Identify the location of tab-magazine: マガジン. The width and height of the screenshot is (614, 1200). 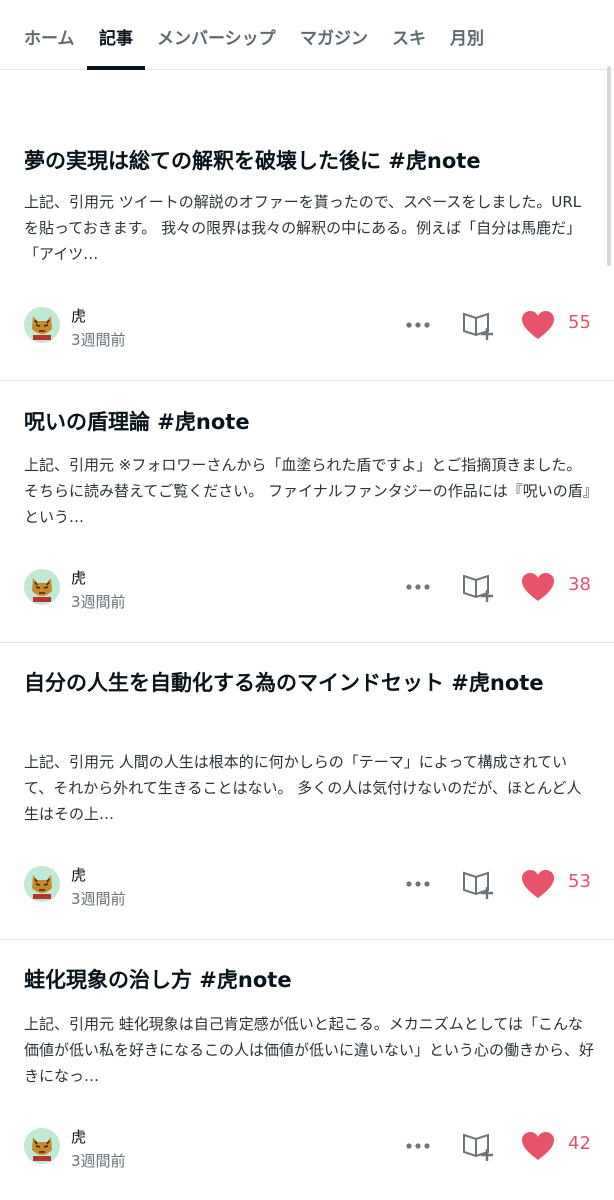
(334, 39).